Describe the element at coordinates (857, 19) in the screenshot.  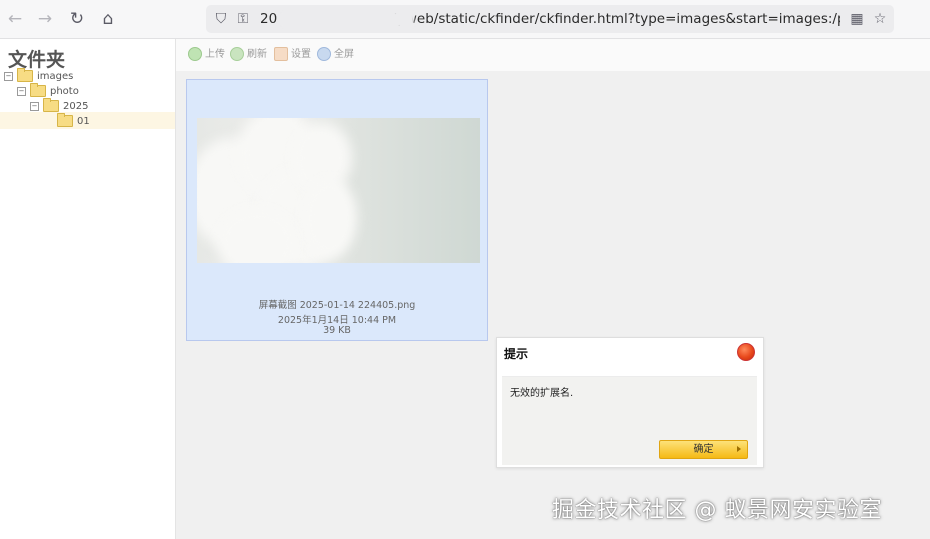
I see `qr-code-icon: ▦` at that location.